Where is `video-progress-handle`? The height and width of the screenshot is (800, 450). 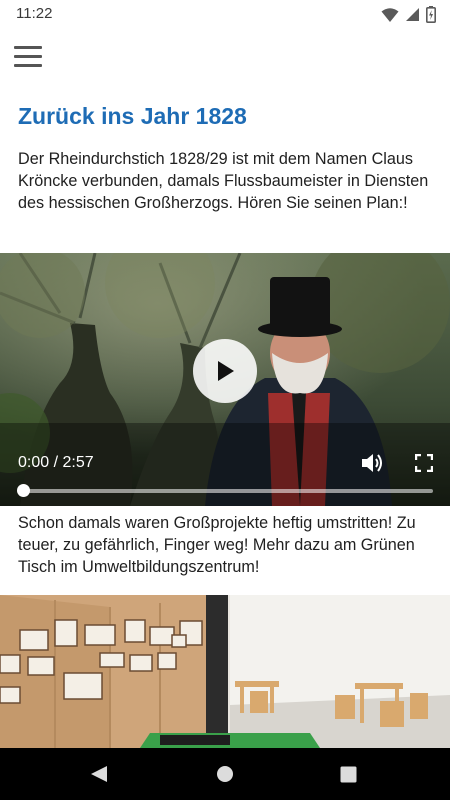 video-progress-handle is located at coordinates (23, 490).